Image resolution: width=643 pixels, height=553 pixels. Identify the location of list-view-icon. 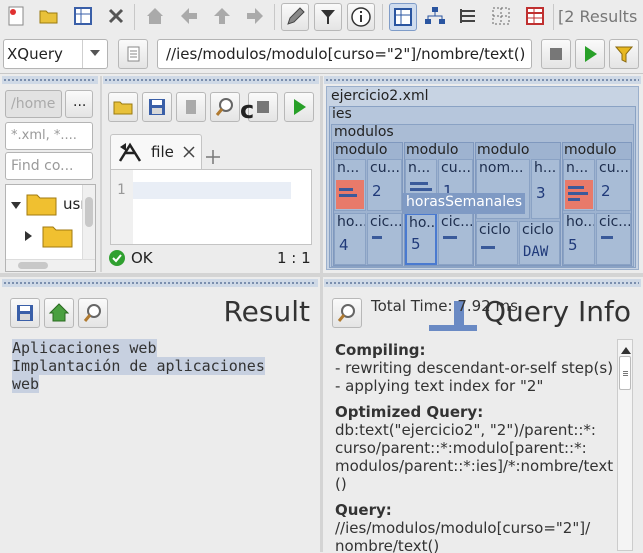
(468, 16).